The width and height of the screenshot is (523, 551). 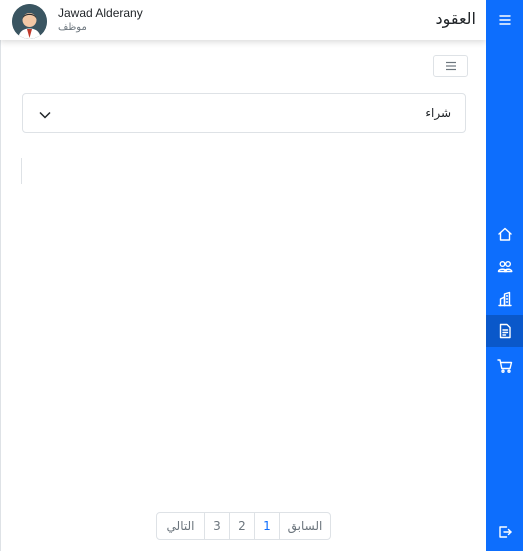 I want to click on sidebar-logout-button, so click(x=504, y=532).